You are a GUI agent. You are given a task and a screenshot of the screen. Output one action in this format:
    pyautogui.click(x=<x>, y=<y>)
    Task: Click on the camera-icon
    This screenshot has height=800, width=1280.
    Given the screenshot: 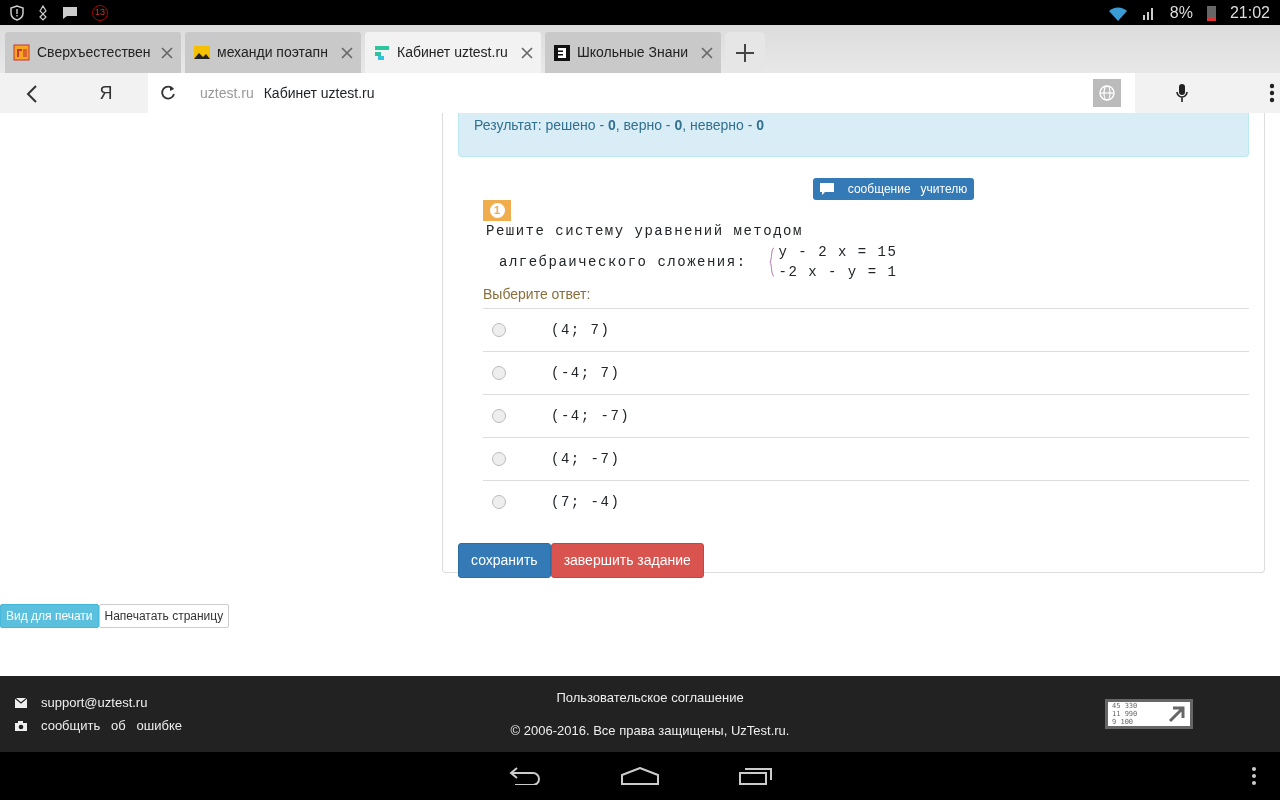 What is the action you would take?
    pyautogui.click(x=21, y=725)
    